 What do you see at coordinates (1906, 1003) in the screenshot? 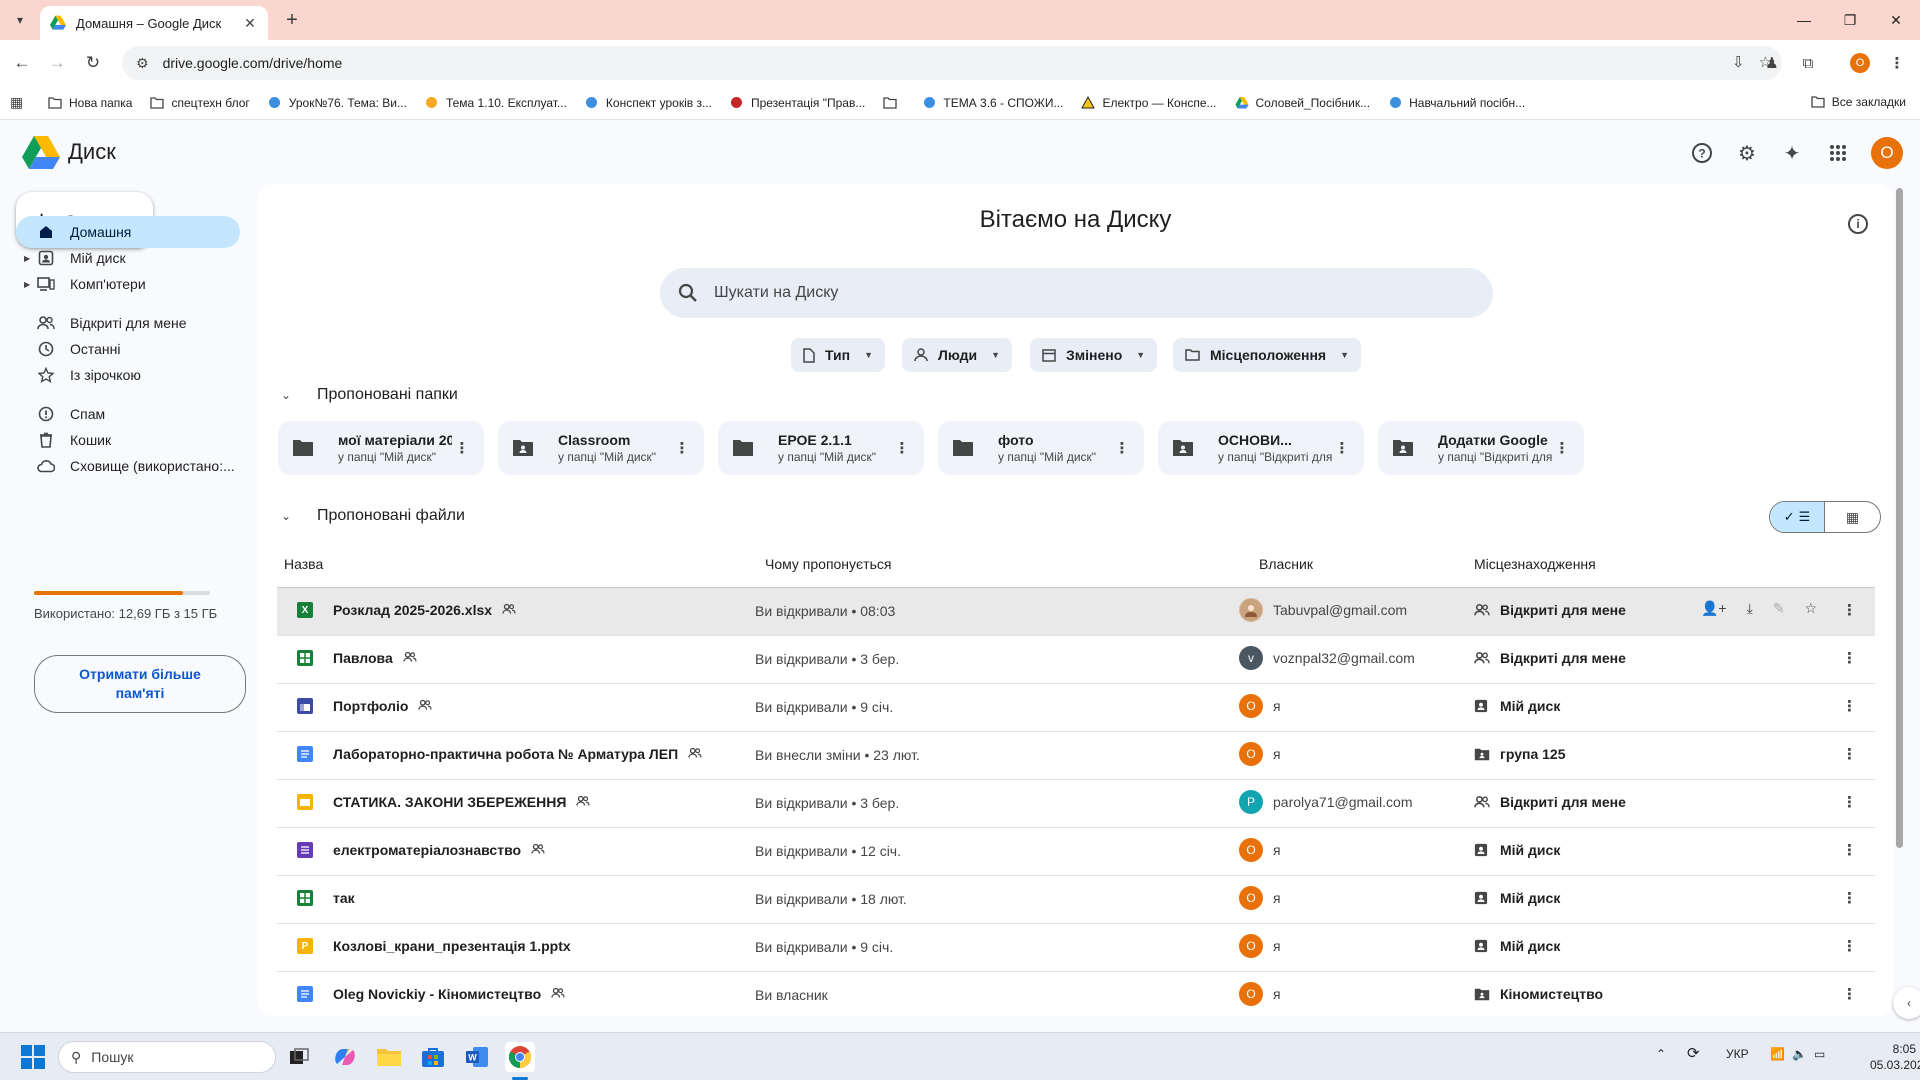
I see `side-panel-toggle-icon: ‹` at bounding box center [1906, 1003].